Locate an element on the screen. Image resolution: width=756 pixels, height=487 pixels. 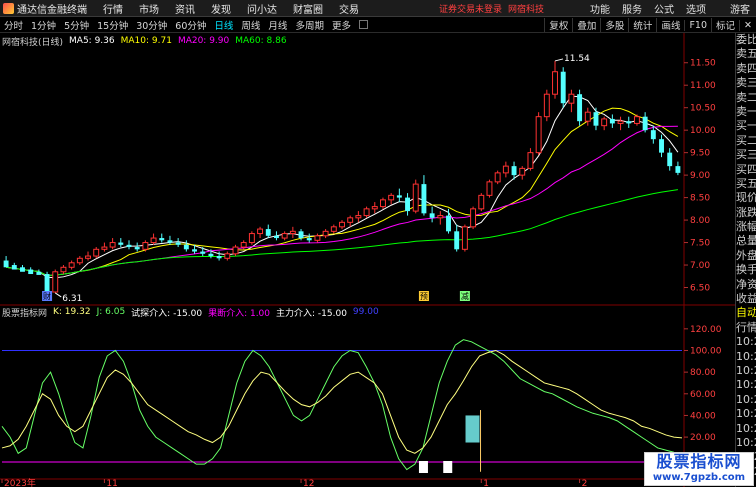
indicator-name: 股票指标网 is located at coordinates (25, 313).